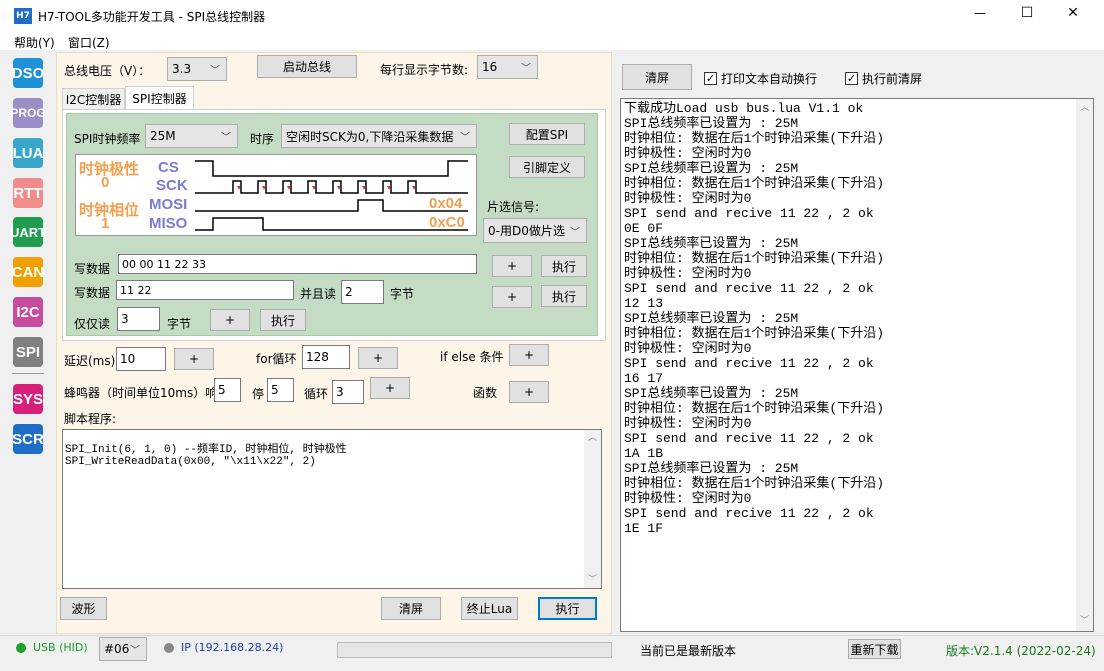 The image size is (1104, 671). I want to click on write2-plus-button: +, so click(512, 297).